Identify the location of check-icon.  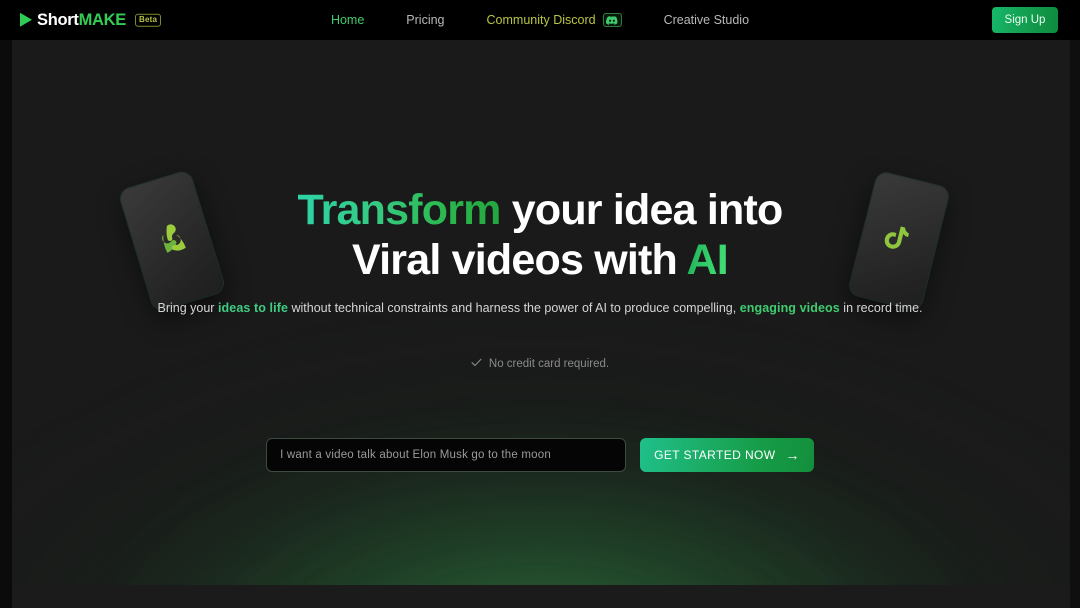
(476, 364).